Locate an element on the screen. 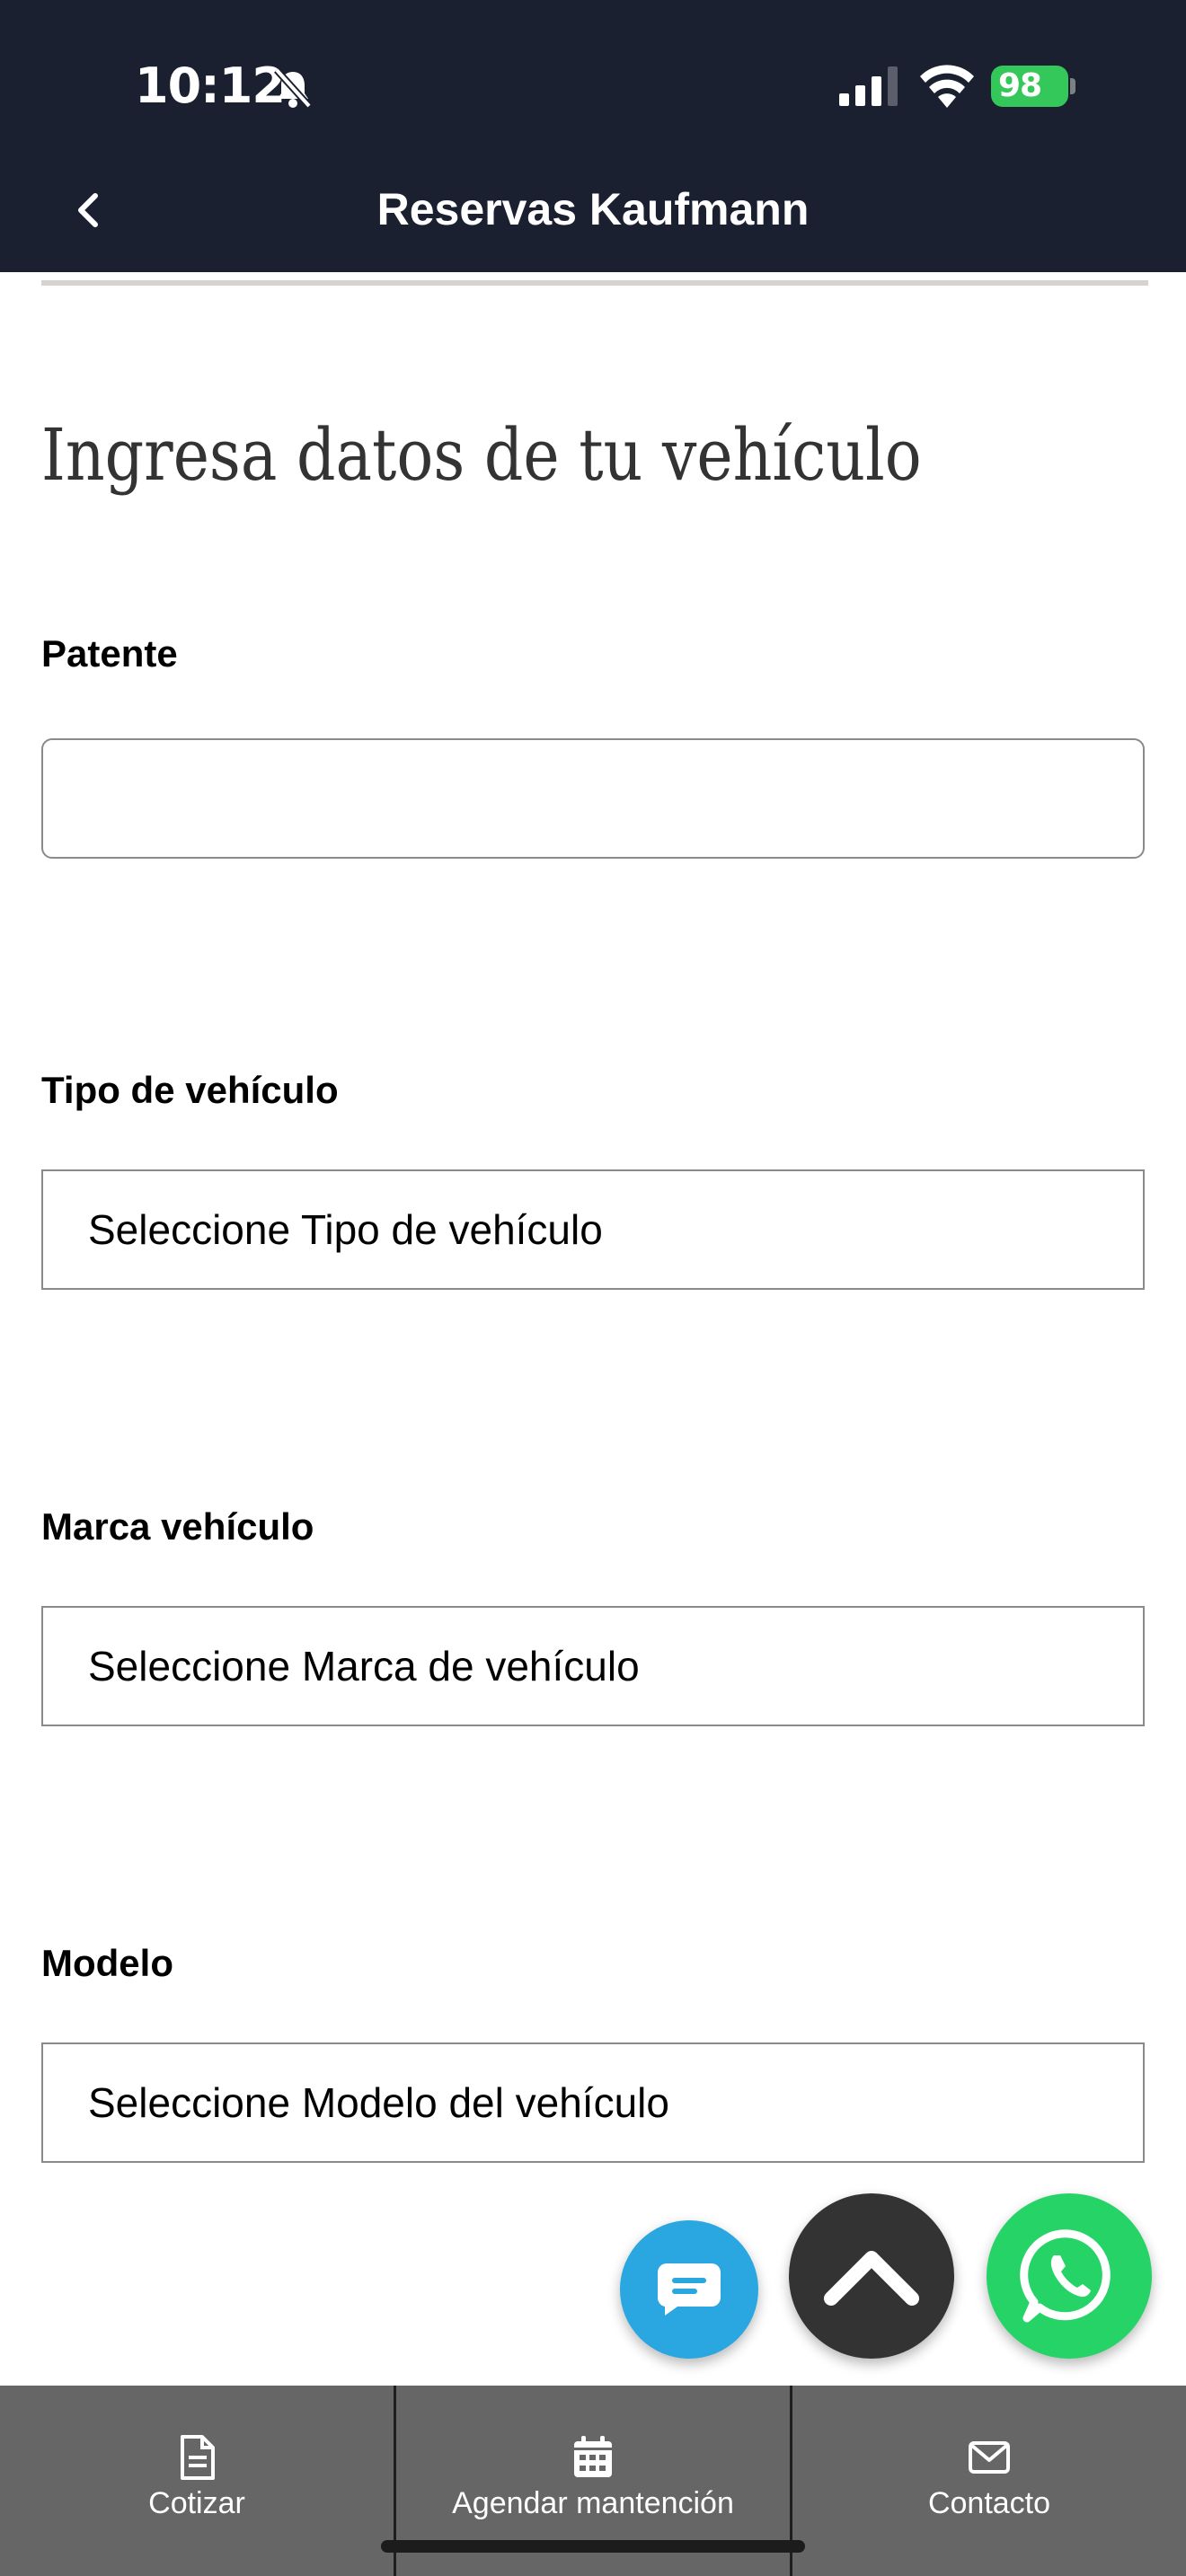 This screenshot has height=2576, width=1186. marca-vehiculo-label: Marca vehículo is located at coordinates (177, 1526).